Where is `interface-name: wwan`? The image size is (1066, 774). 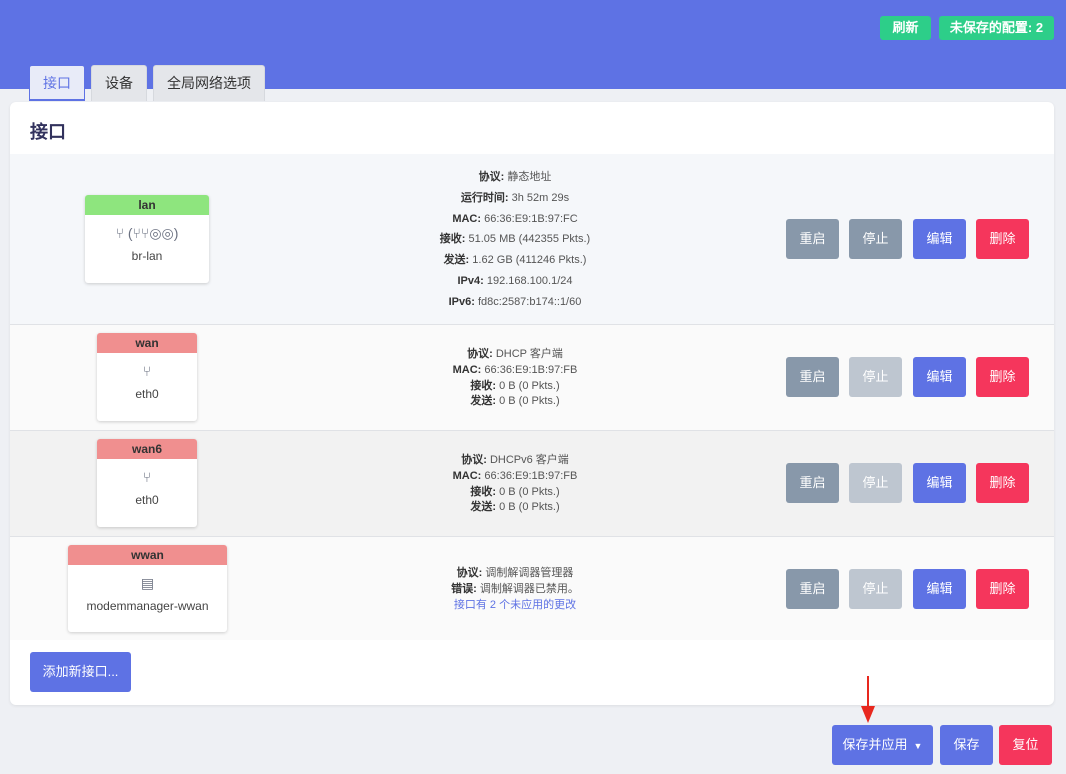 interface-name: wwan is located at coordinates (147, 555).